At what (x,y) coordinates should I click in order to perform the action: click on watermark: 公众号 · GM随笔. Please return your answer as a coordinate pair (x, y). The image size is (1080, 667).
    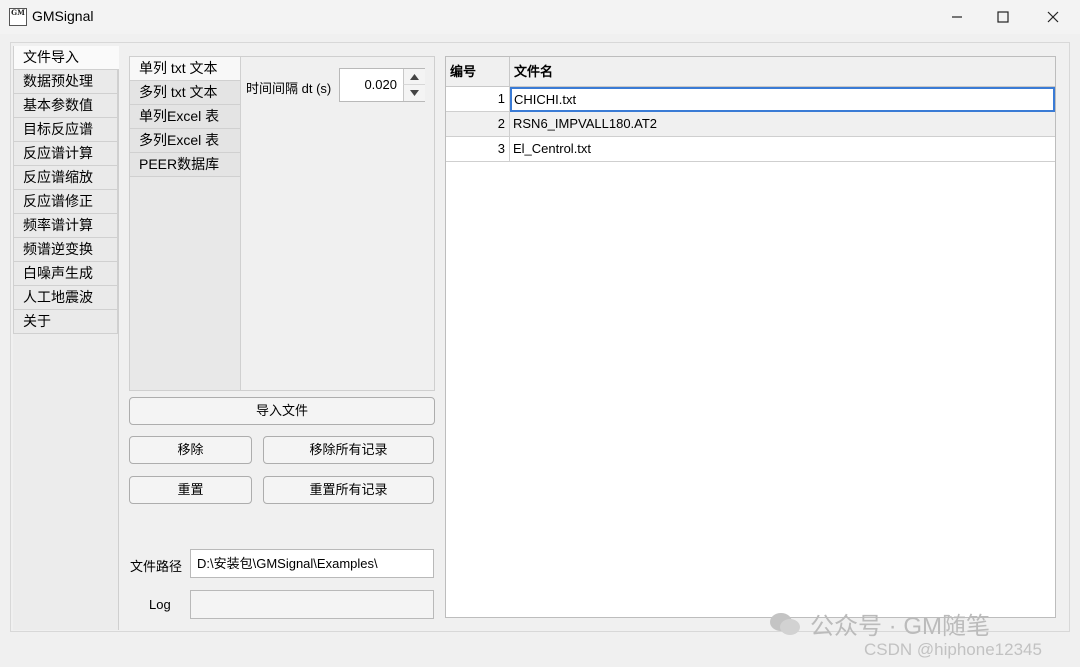
    Looking at the image, I should click on (879, 623).